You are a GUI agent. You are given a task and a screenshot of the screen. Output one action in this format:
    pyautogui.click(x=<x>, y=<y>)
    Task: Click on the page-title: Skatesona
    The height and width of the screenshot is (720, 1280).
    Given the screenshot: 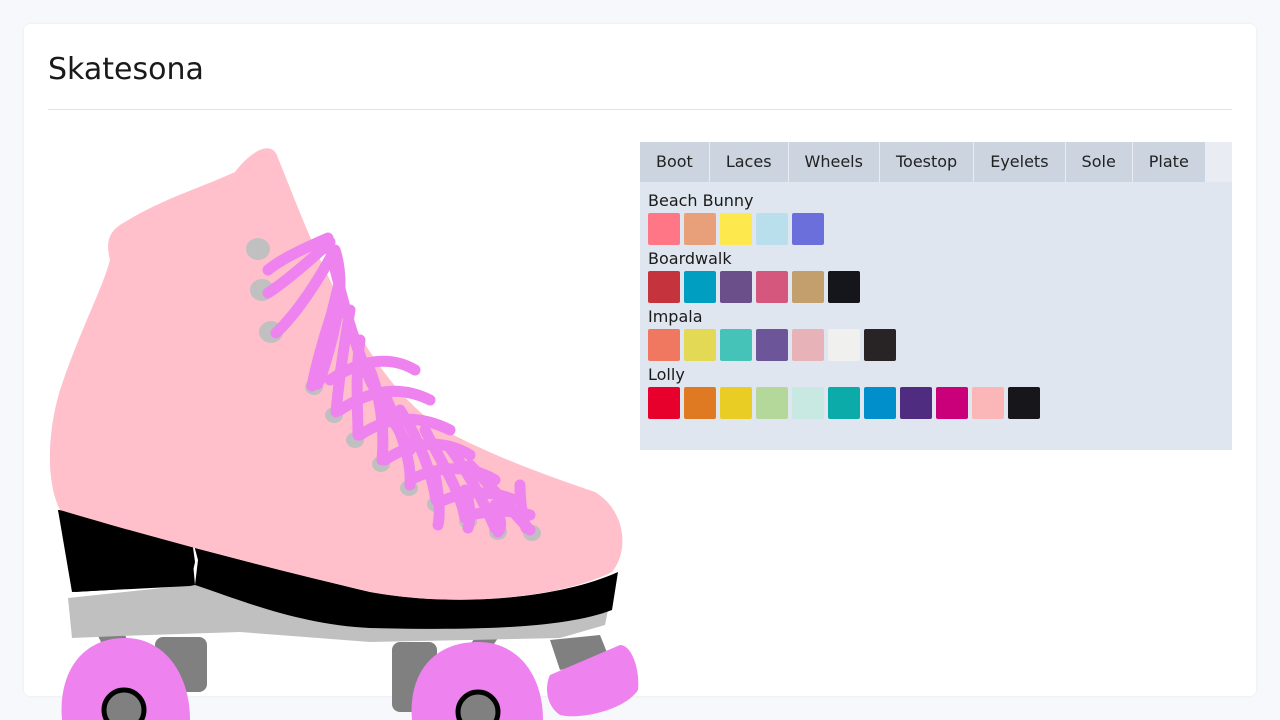 What is the action you would take?
    pyautogui.click(x=126, y=69)
    